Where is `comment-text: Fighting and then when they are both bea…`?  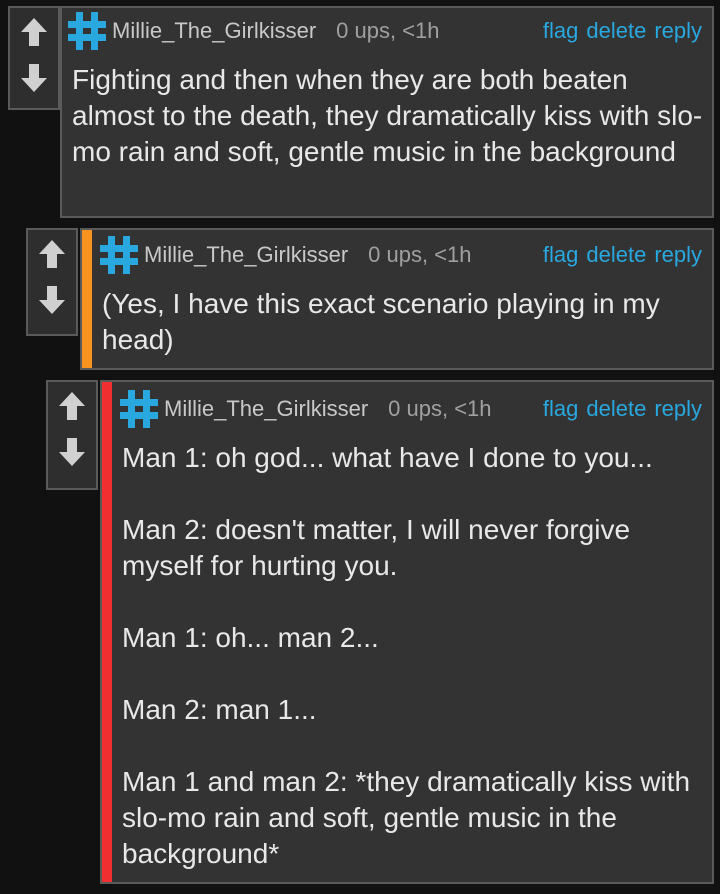 comment-text: Fighting and then when they are both bea… is located at coordinates (387, 115).